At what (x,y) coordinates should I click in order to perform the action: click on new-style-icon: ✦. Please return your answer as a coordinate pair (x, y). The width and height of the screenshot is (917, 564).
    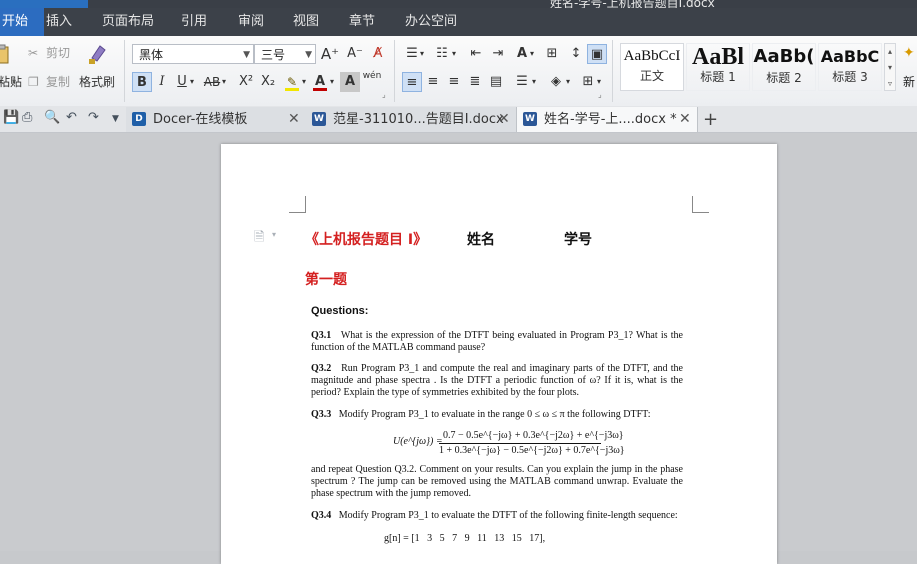
    Looking at the image, I should click on (909, 53).